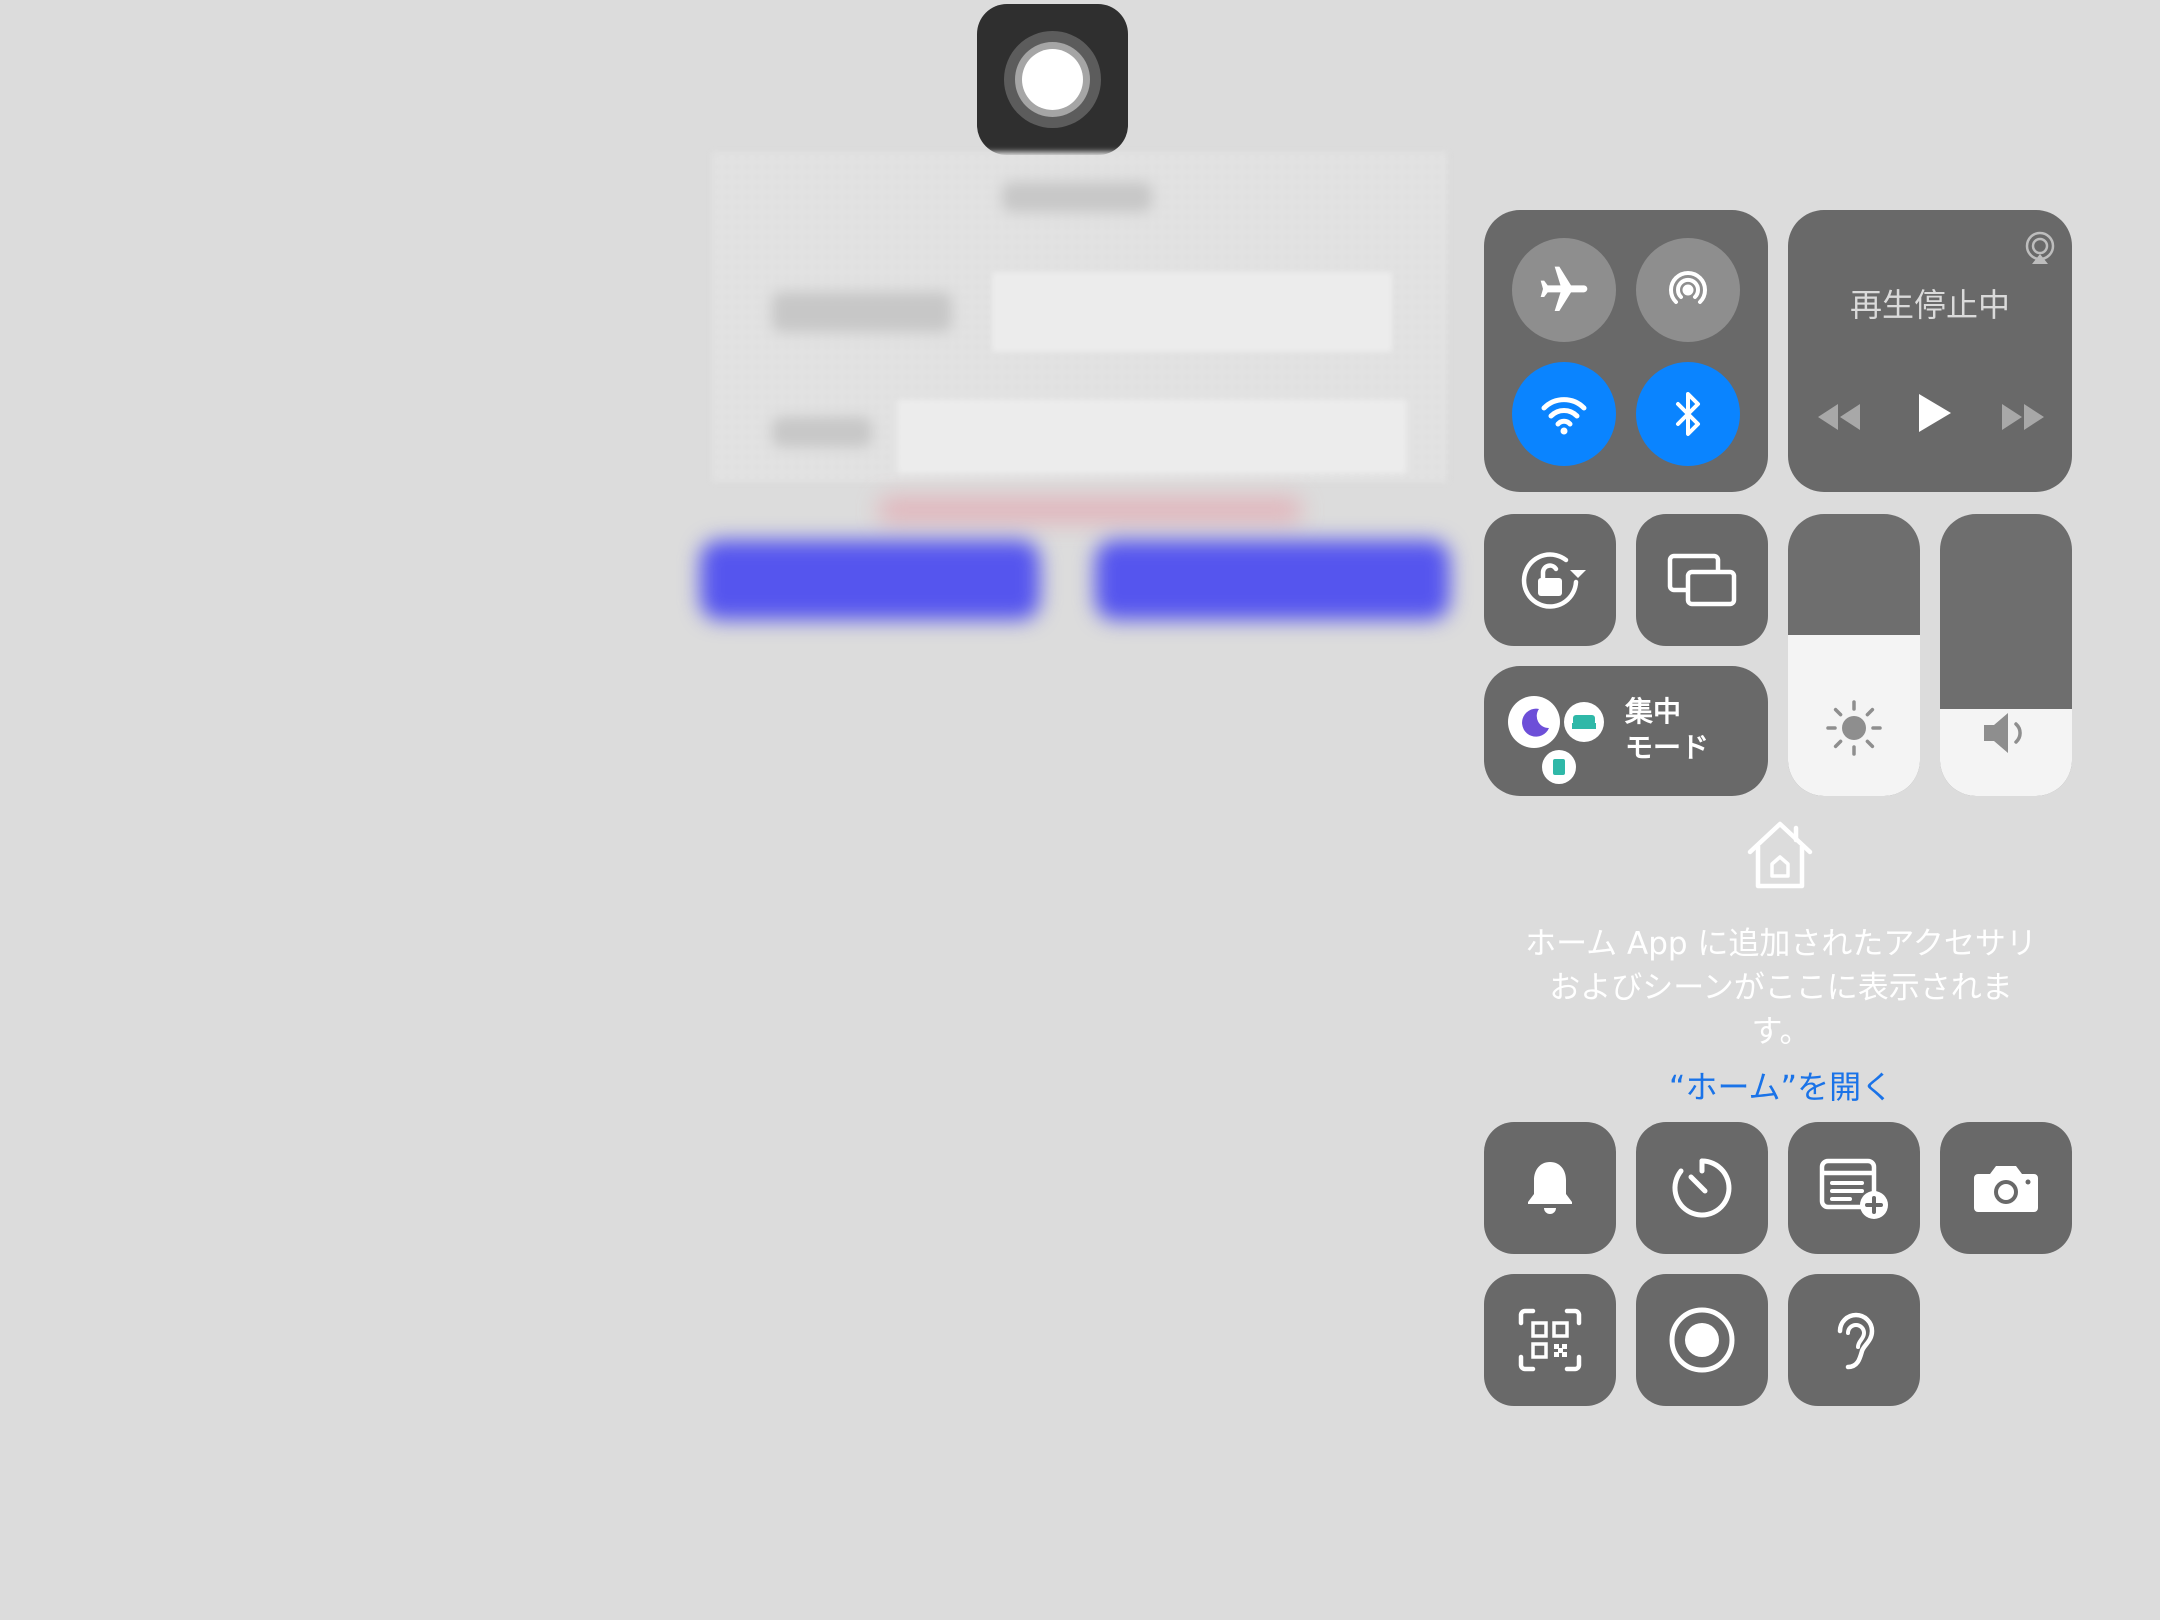 The image size is (2160, 1620). Describe the element at coordinates (1780, 854) in the screenshot. I see `home-icon` at that location.